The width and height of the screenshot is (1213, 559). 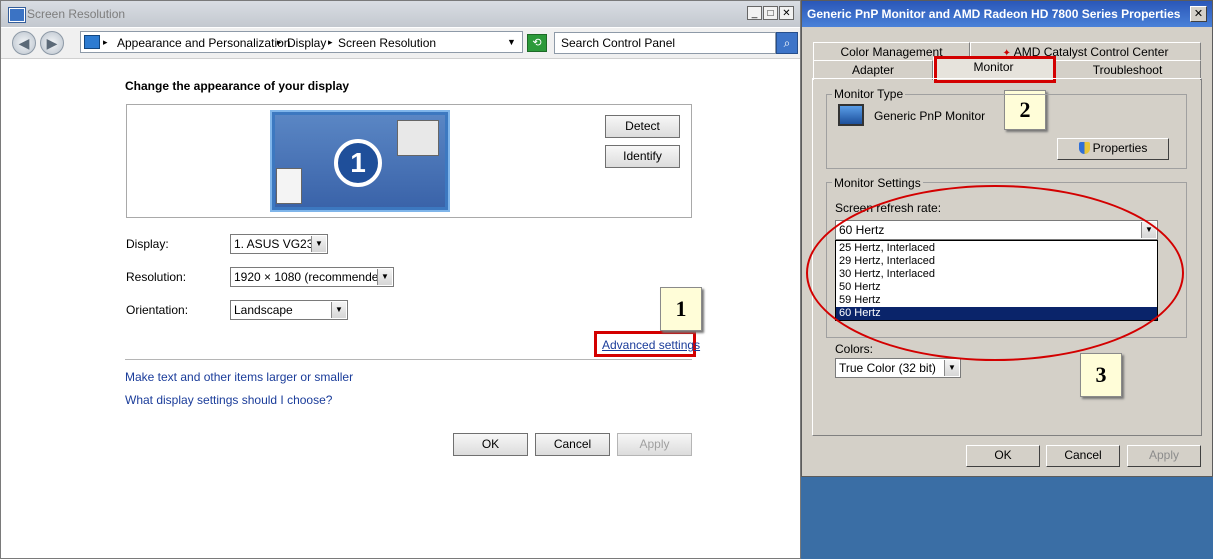 I want to click on identify-button: Identify, so click(x=642, y=156).